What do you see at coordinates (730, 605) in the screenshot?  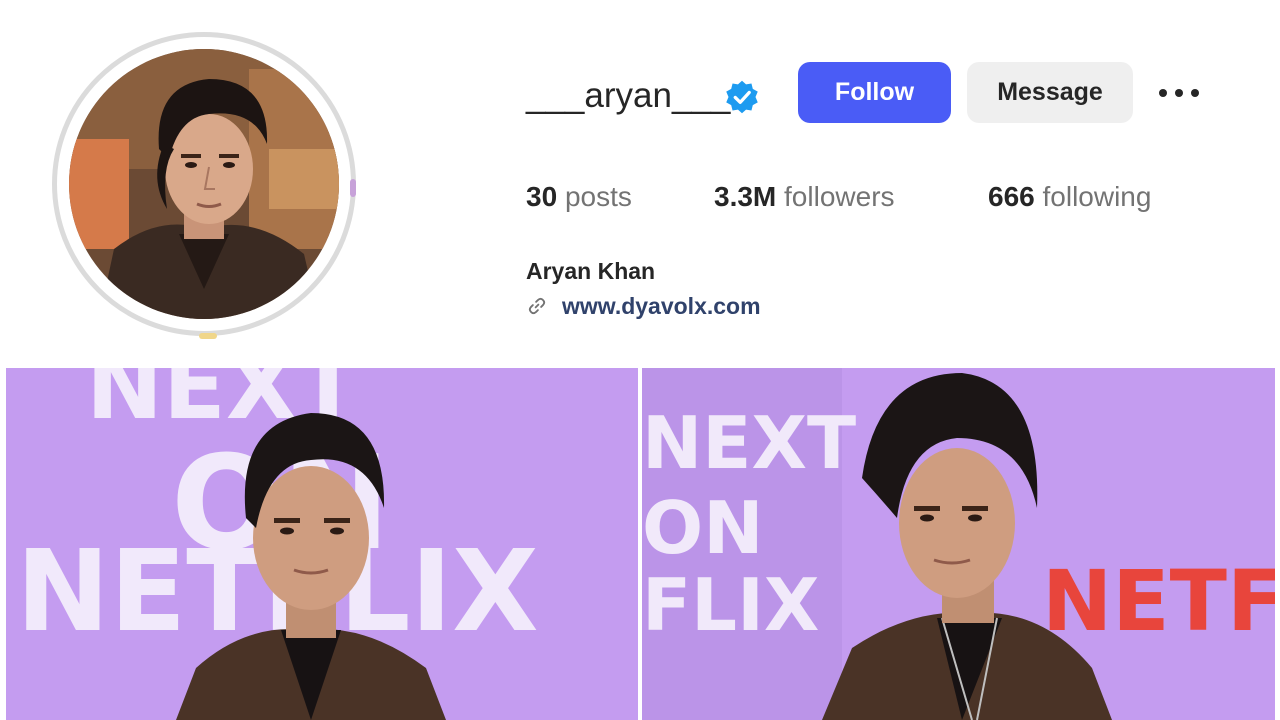 I see `backdrop-text: FLIX` at bounding box center [730, 605].